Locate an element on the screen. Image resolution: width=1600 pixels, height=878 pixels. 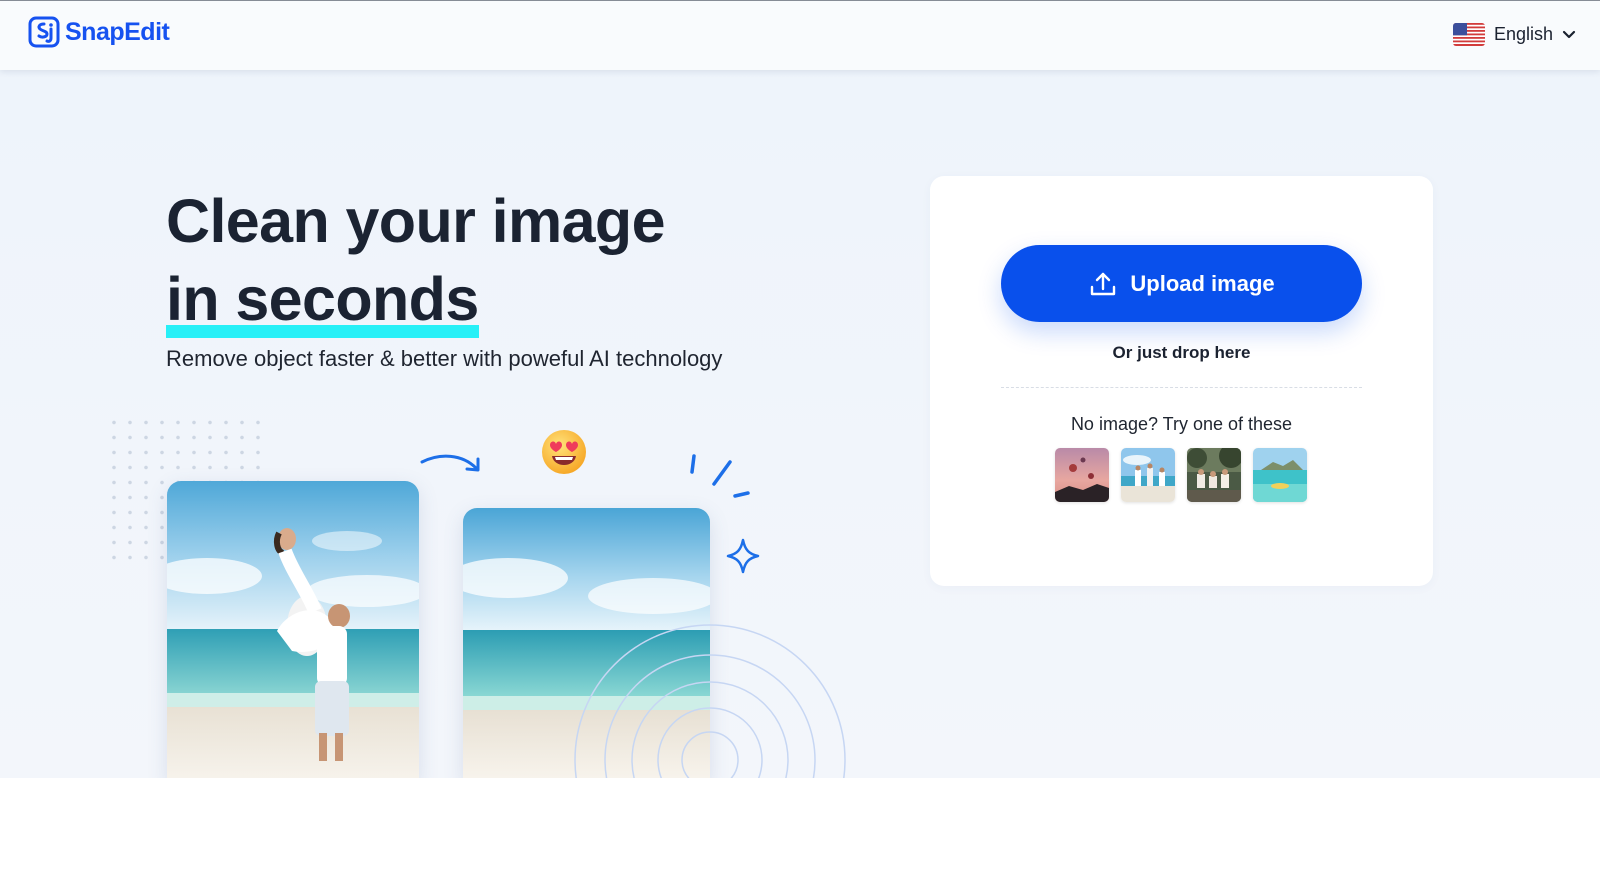
language-selector: English is located at coordinates (1514, 34).